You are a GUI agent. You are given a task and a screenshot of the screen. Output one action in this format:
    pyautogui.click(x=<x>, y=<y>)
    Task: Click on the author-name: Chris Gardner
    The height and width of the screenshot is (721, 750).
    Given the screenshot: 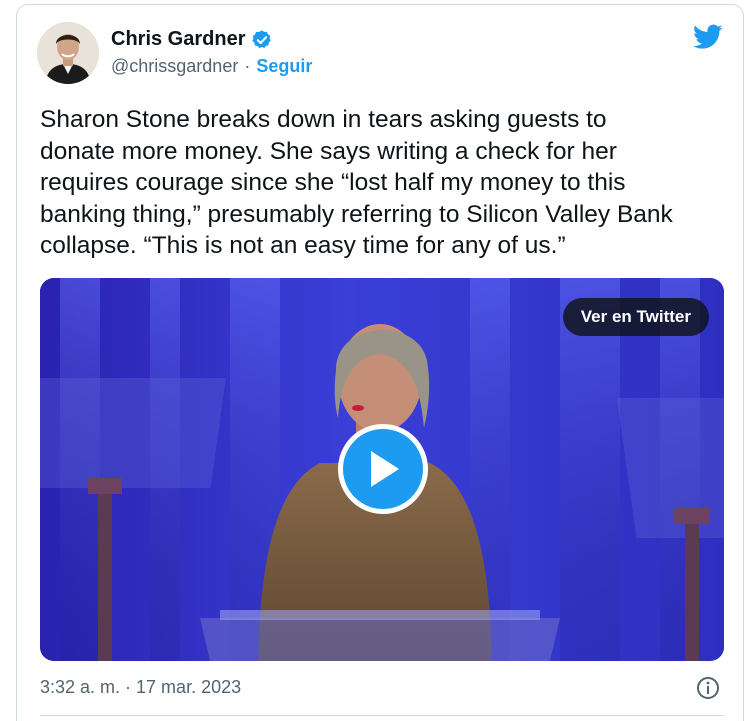 What is the action you would take?
    pyautogui.click(x=178, y=39)
    